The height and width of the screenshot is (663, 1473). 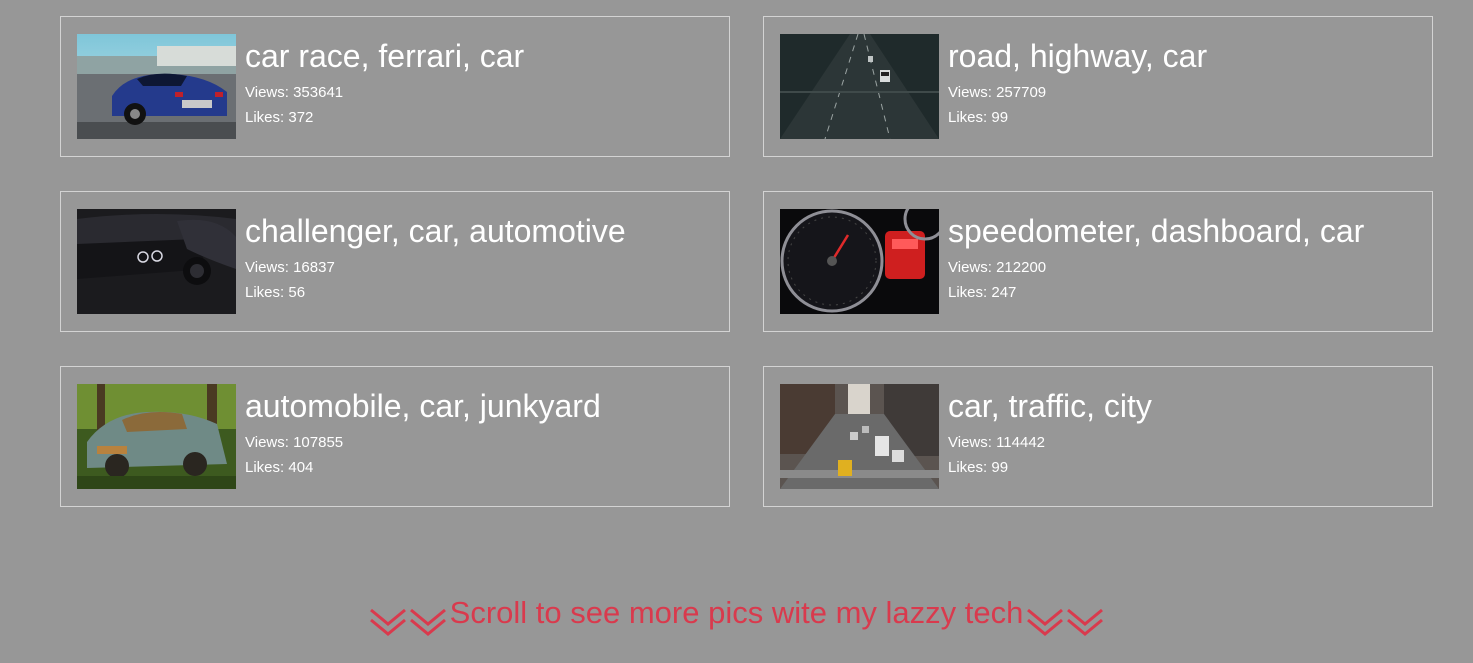 What do you see at coordinates (423, 406) in the screenshot?
I see `card-title: automobile, car, junkyard` at bounding box center [423, 406].